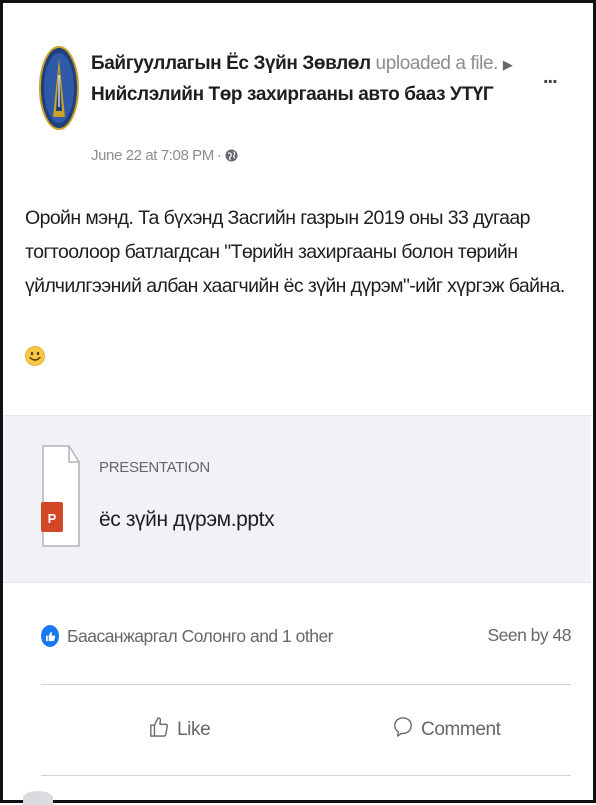 The image size is (596, 805). Describe the element at coordinates (306, 775) in the screenshot. I see `divider` at that location.